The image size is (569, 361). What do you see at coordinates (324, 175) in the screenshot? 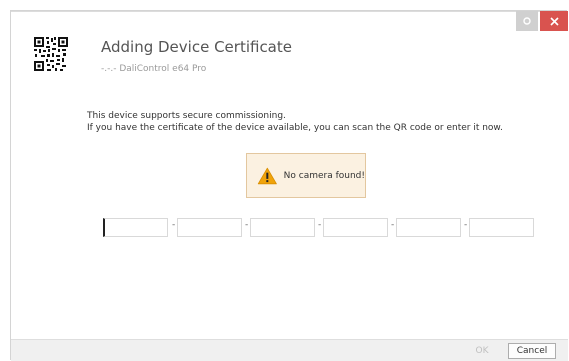
I see `warning-message: No camera found!` at bounding box center [324, 175].